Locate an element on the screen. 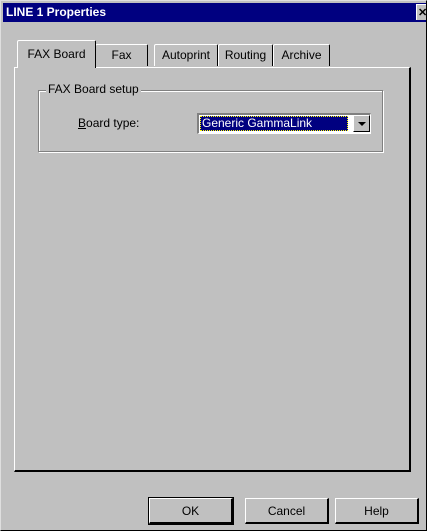 The height and width of the screenshot is (531, 427). dropdown-button is located at coordinates (361, 123).